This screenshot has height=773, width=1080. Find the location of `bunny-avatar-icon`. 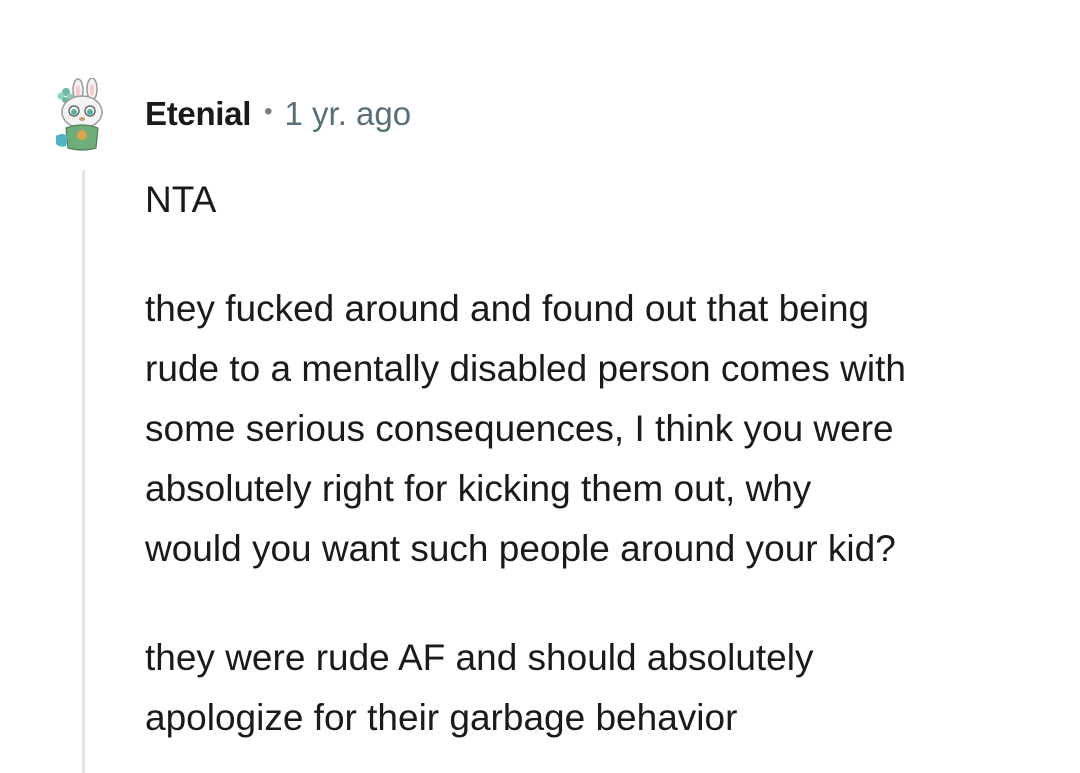

bunny-avatar-icon is located at coordinates (81, 114).